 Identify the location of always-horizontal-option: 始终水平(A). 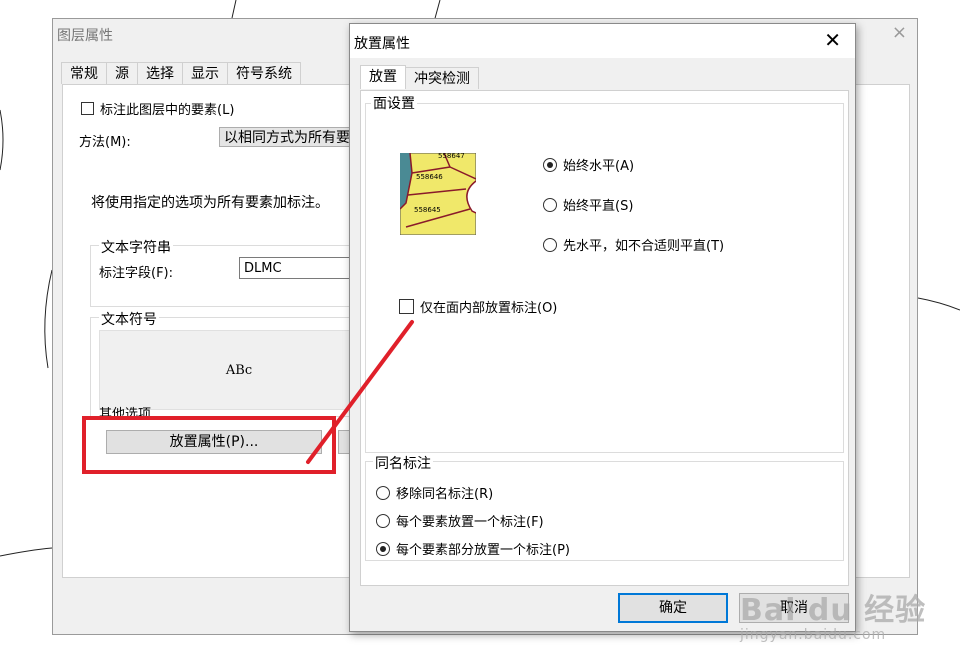
(588, 164).